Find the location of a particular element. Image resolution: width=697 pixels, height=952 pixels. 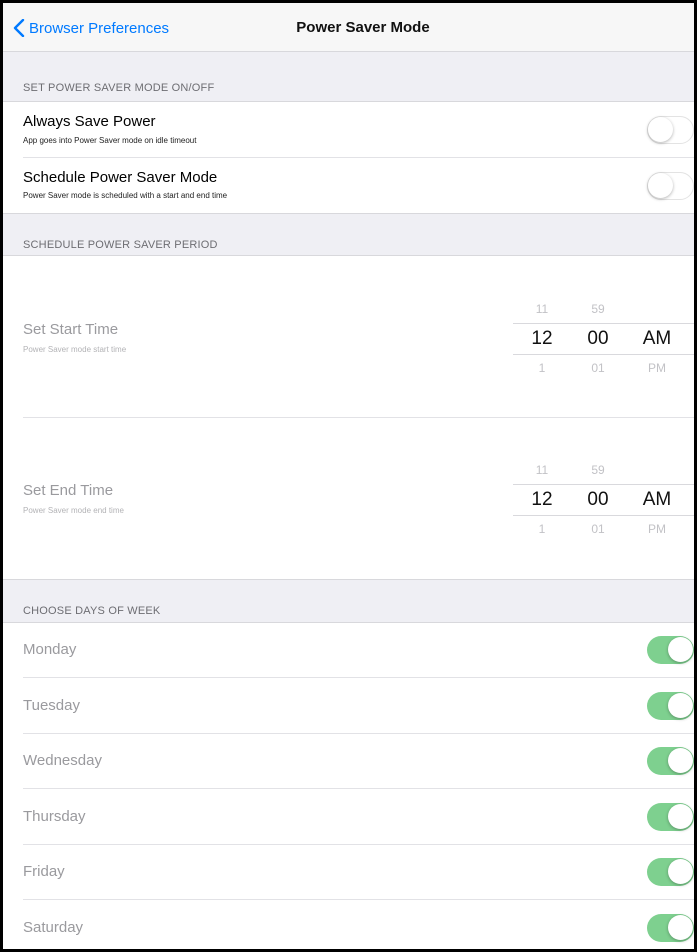

section-header-period: SCHEDULE POWER SAVER PERIOD is located at coordinates (348, 235).